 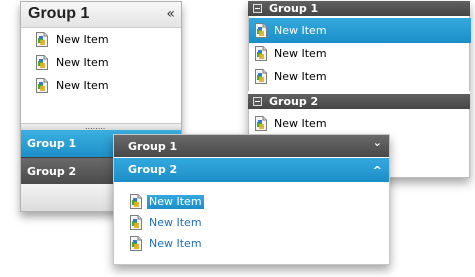 What do you see at coordinates (359, 53) in the screenshot?
I see `group-content: New Item New Item New Item` at bounding box center [359, 53].